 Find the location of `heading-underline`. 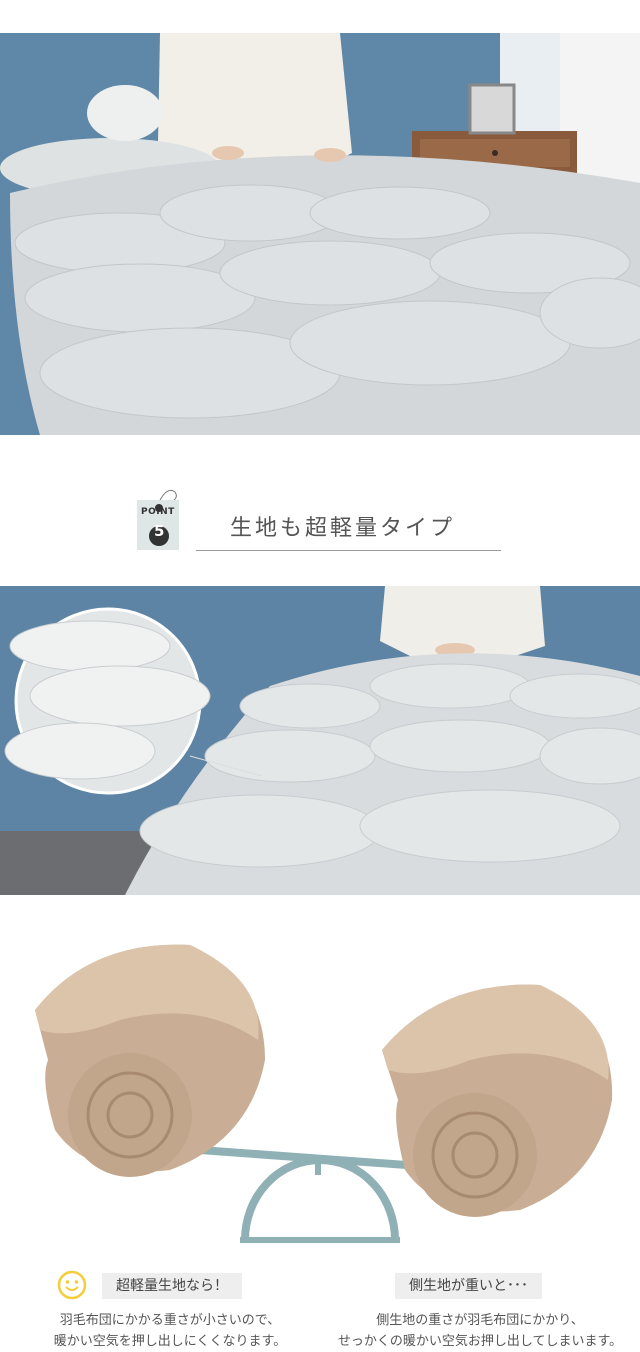

heading-underline is located at coordinates (348, 550).